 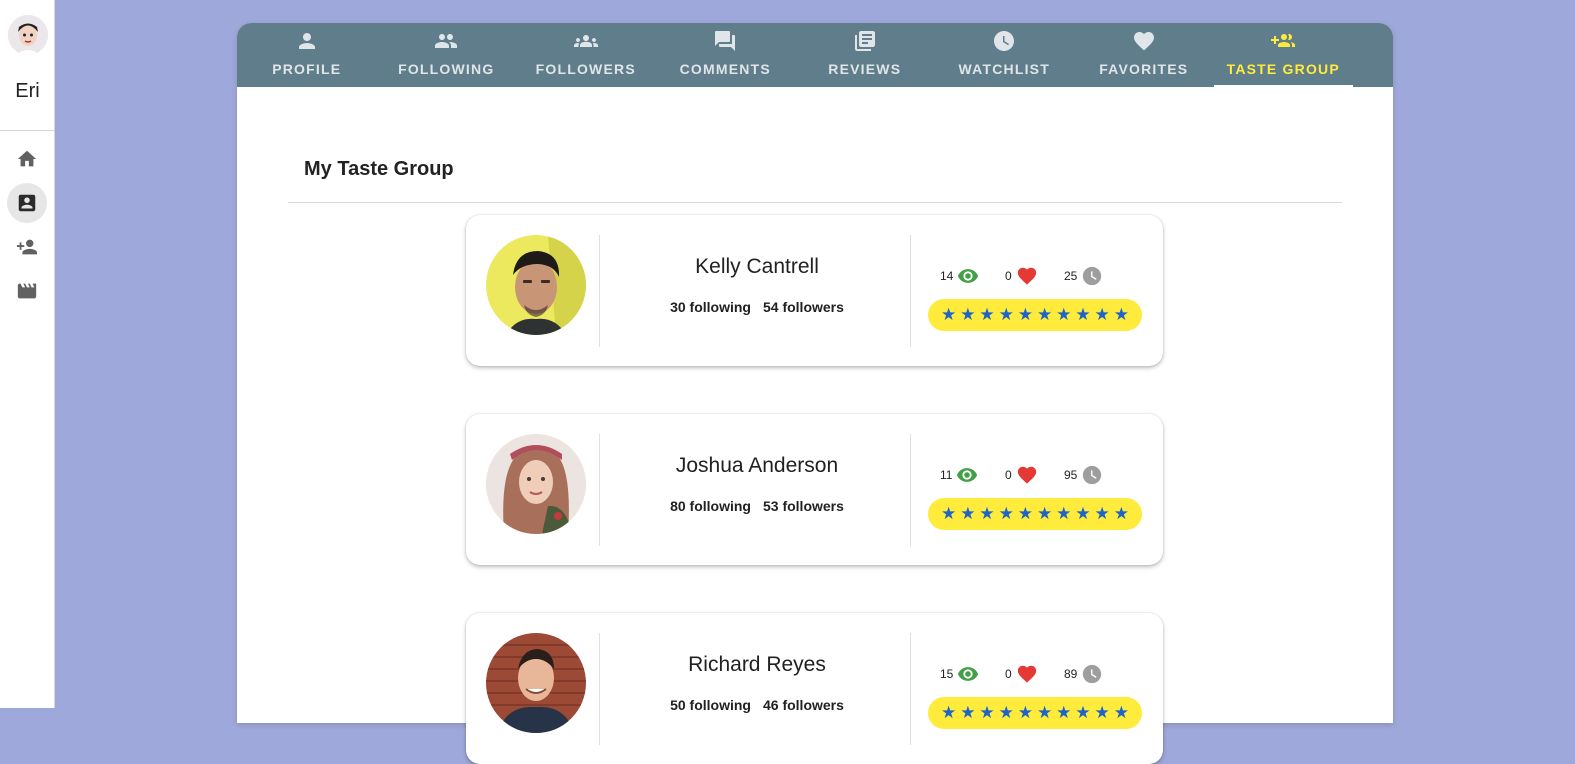 I want to click on tab-following: FOLLOWING, so click(x=447, y=55).